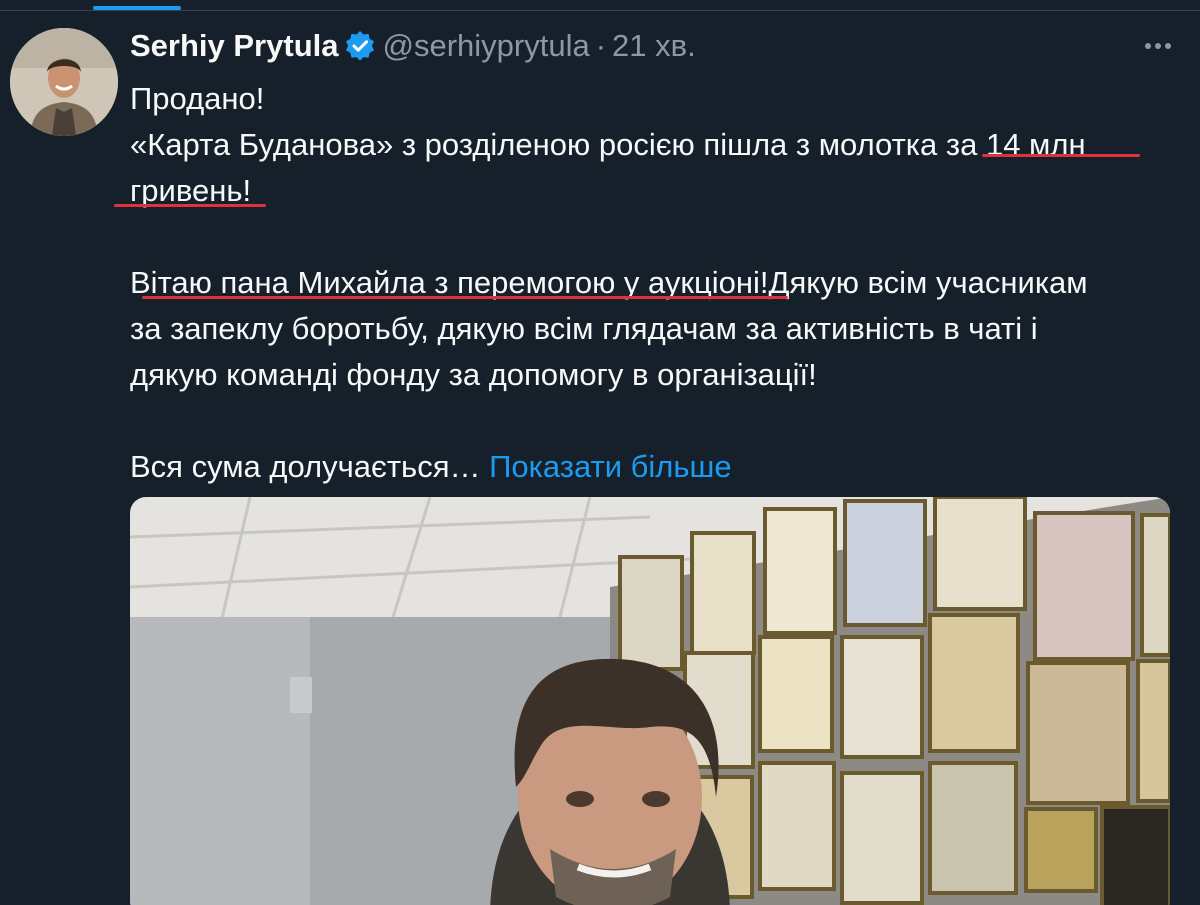 This screenshot has height=905, width=1200. I want to click on author-handle: @serhiyprytula, so click(485, 46).